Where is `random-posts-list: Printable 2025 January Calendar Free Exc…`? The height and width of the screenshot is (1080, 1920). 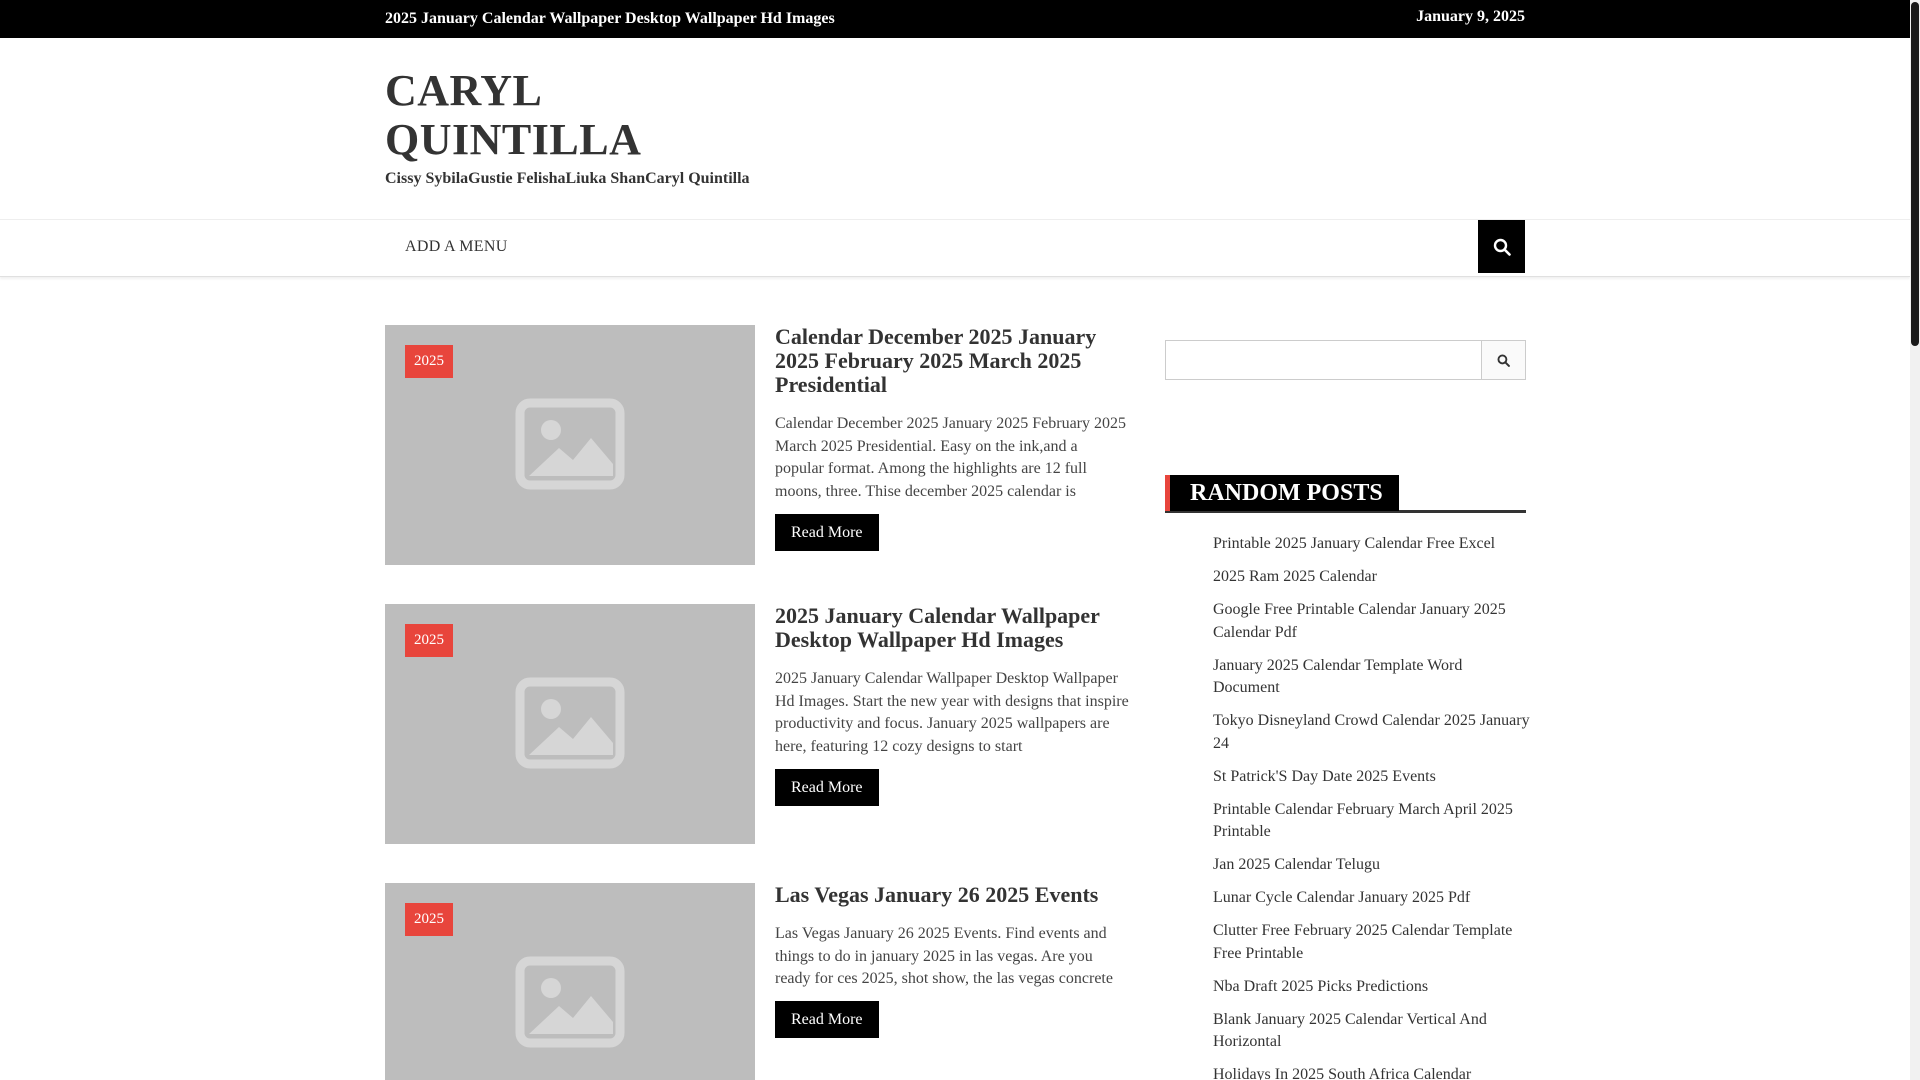 random-posts-list: Printable 2025 January Calendar Free Exc… is located at coordinates (1372, 806).